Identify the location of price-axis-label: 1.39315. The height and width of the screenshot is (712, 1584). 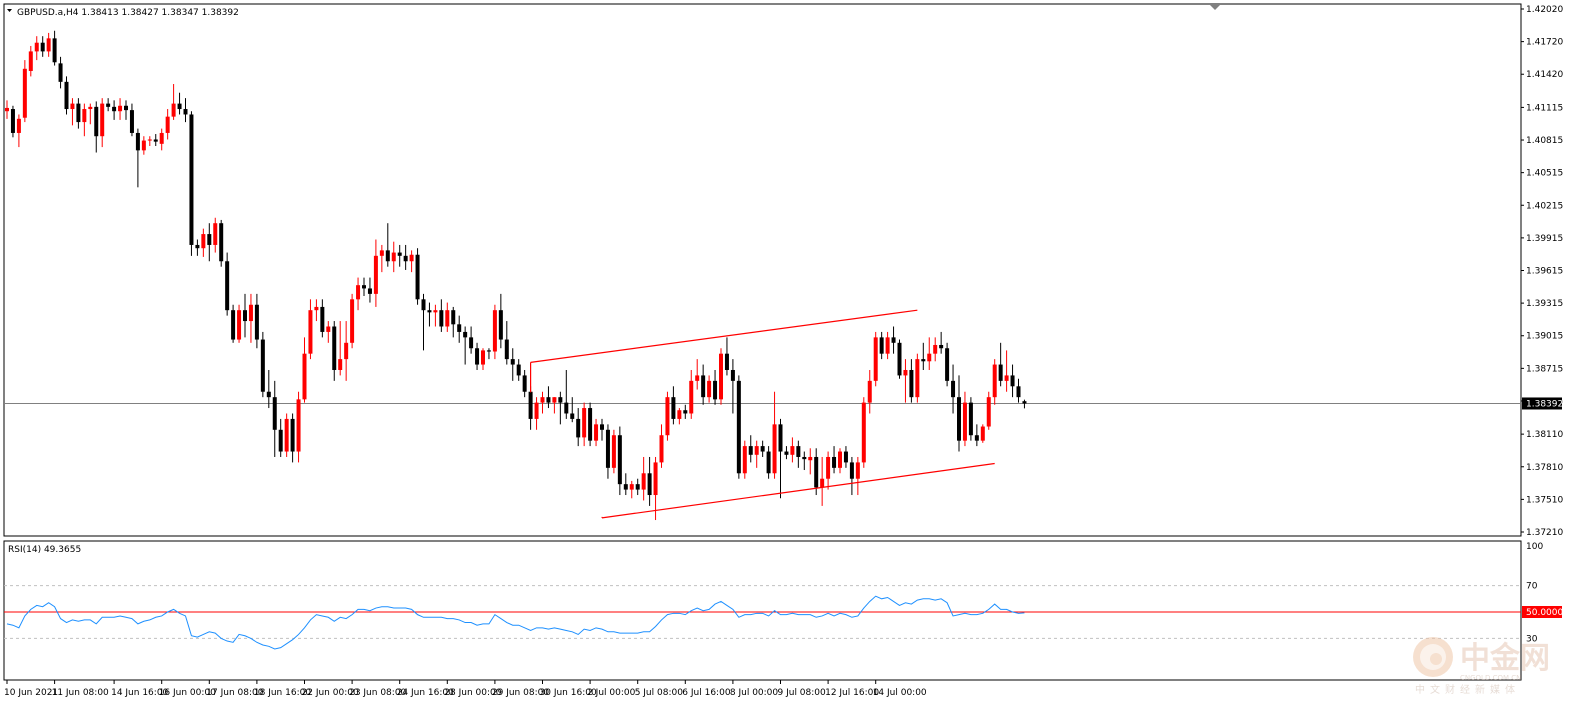
(1544, 304).